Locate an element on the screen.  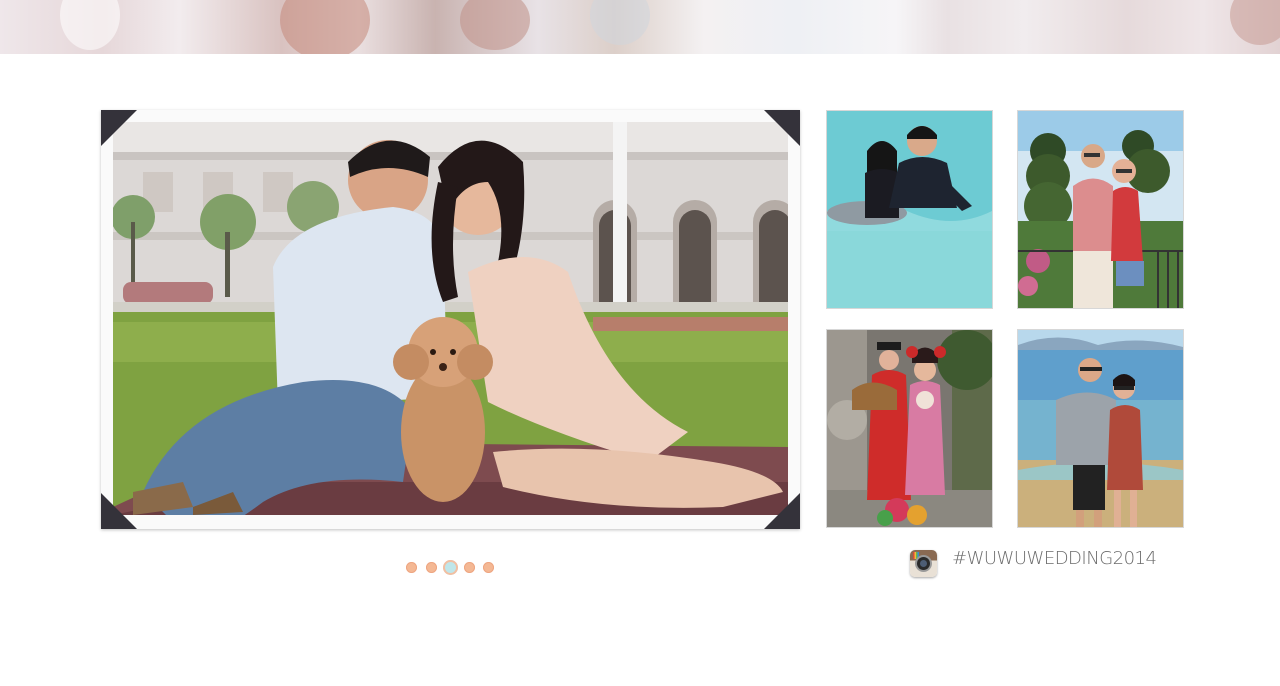
photo-corner-bottom-right is located at coordinates (782, 511).